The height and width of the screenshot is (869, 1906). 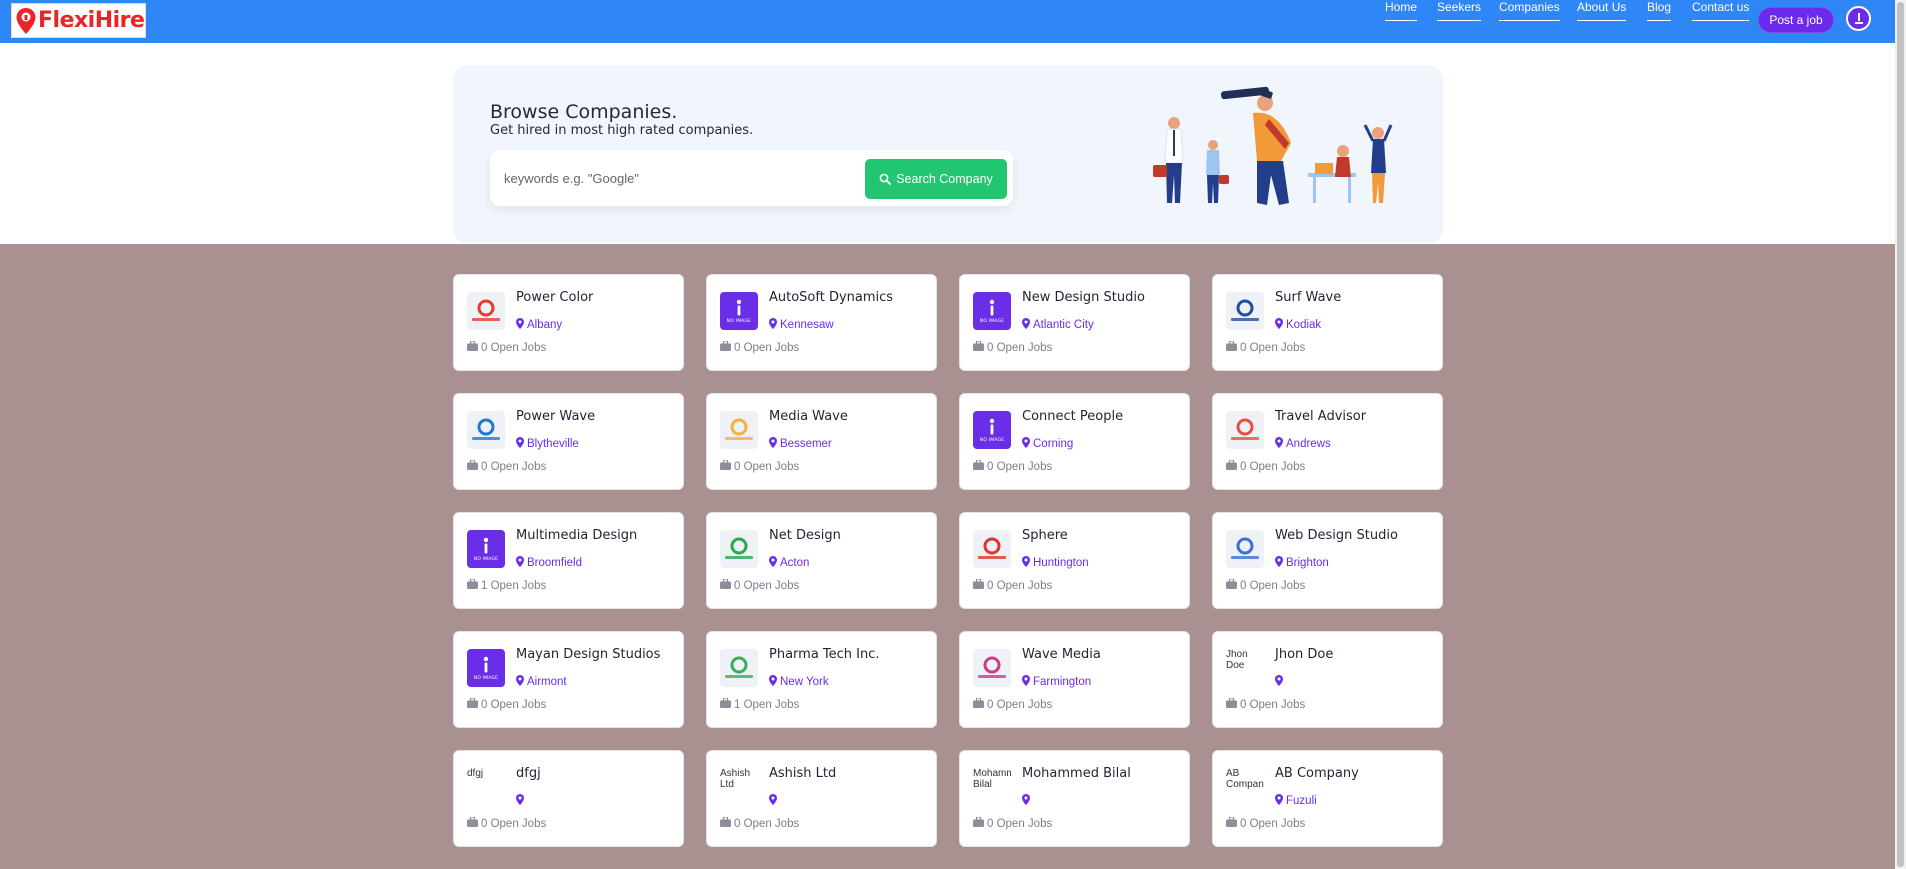 What do you see at coordinates (78, 20) in the screenshot?
I see `flexihire-logo: FlexiHire` at bounding box center [78, 20].